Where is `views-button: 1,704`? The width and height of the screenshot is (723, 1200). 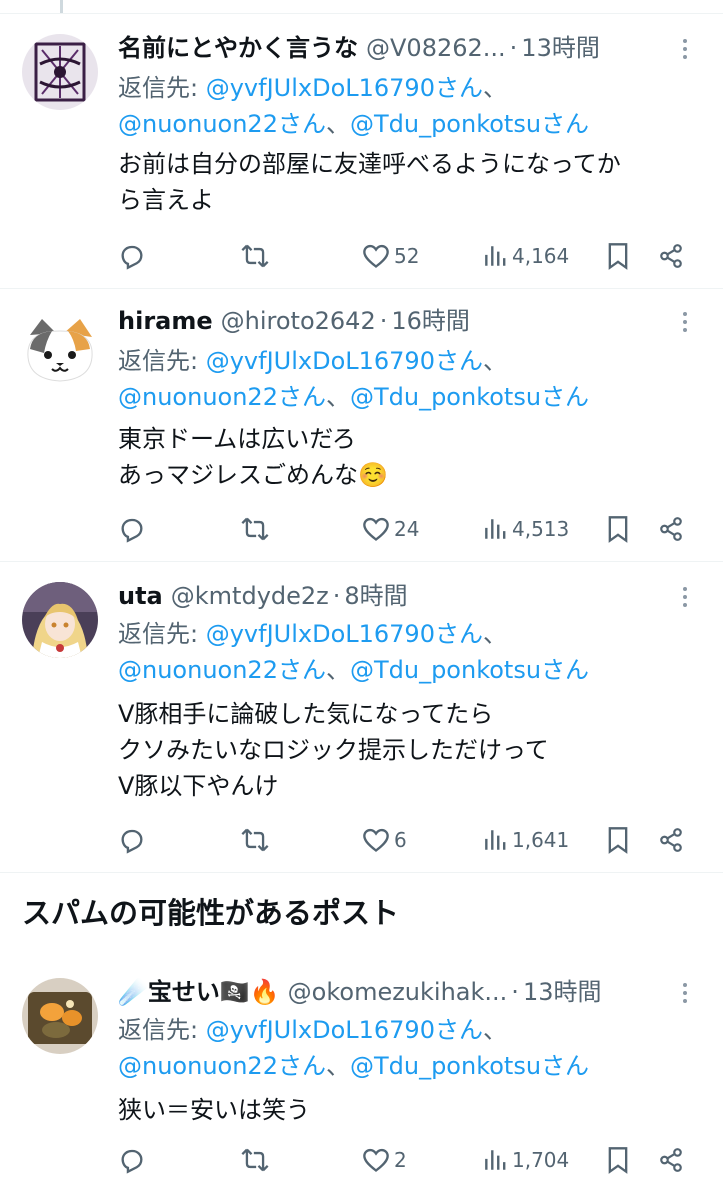
views-button: 1,704 is located at coordinates (525, 1160).